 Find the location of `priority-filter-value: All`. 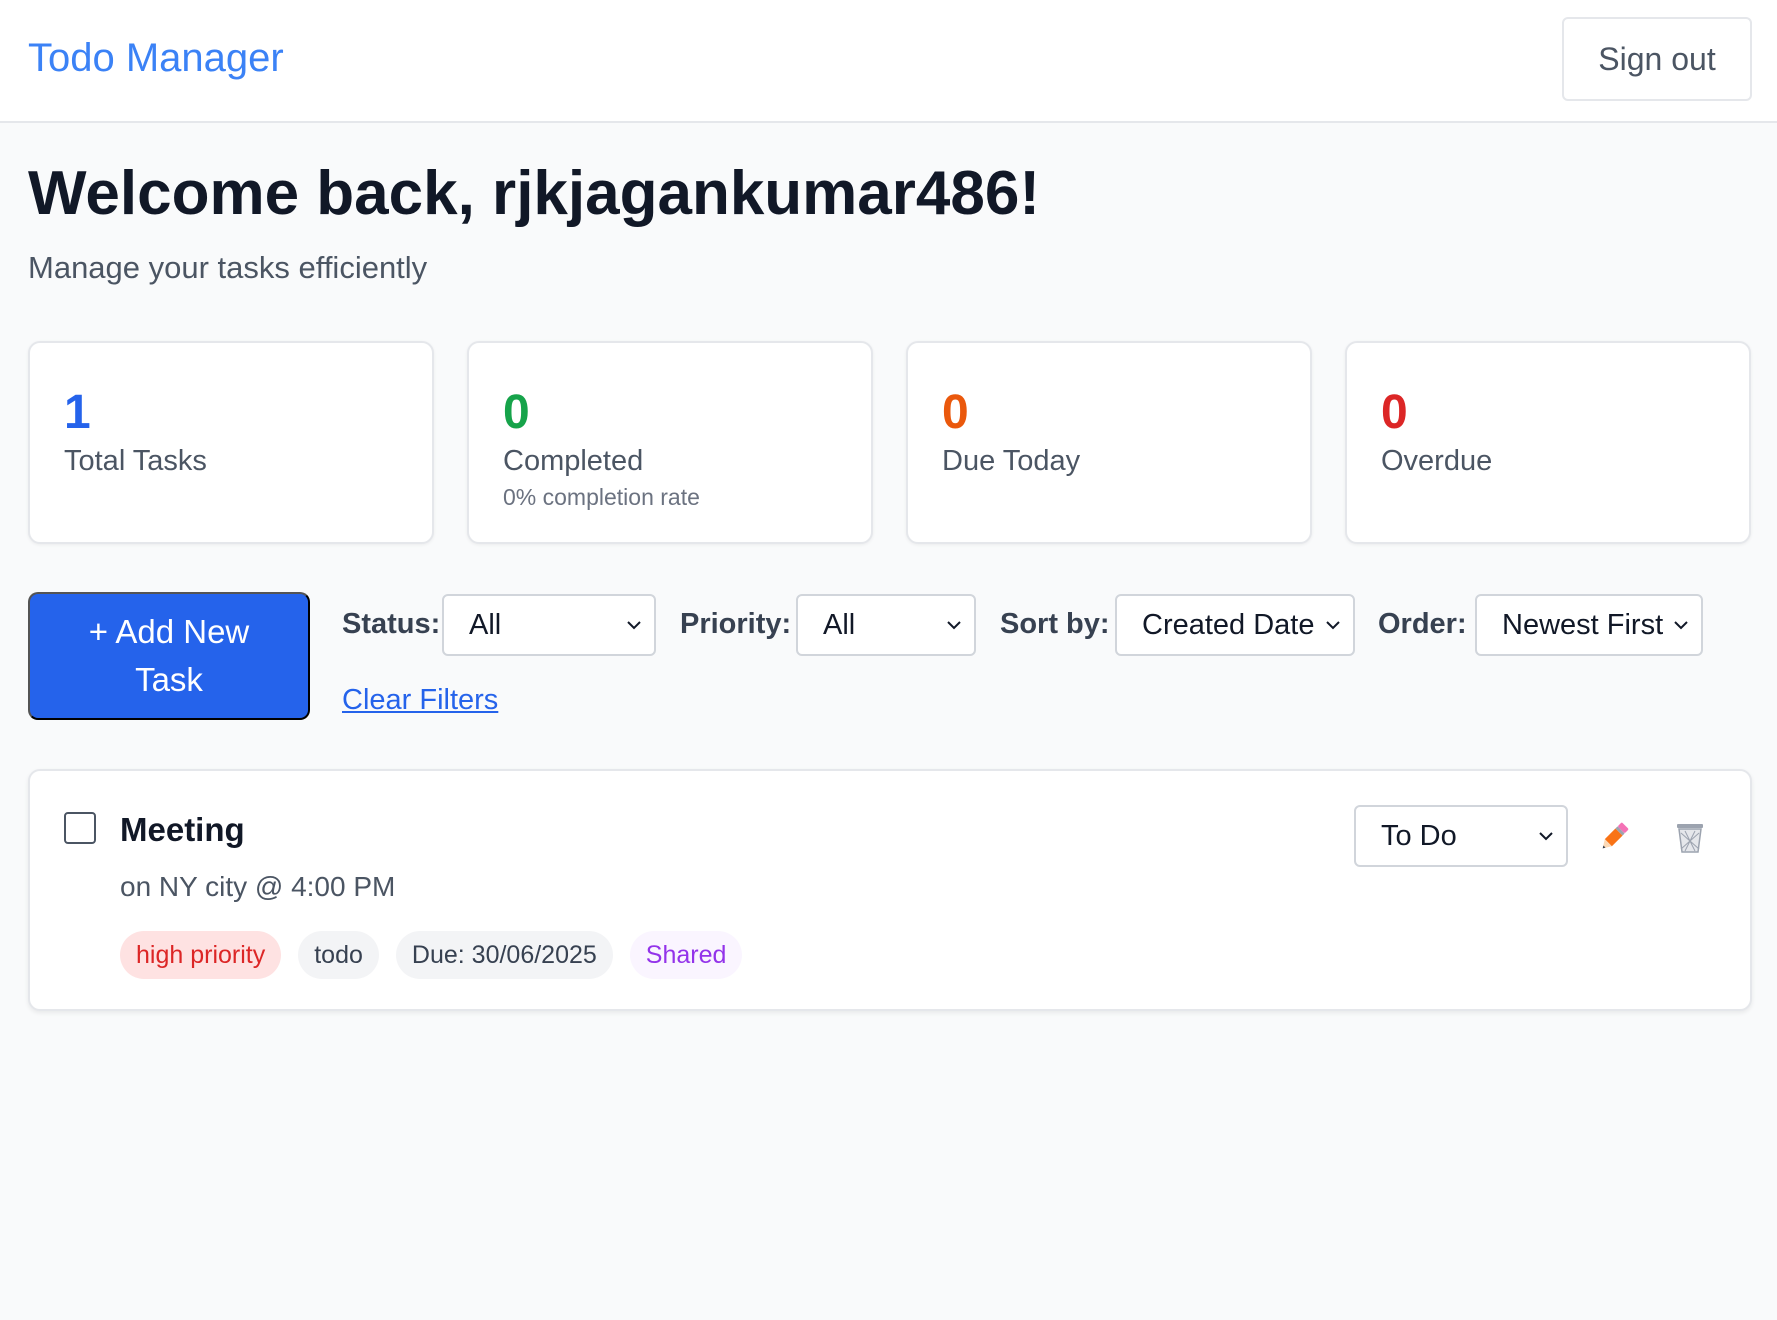

priority-filter-value: All is located at coordinates (839, 624).